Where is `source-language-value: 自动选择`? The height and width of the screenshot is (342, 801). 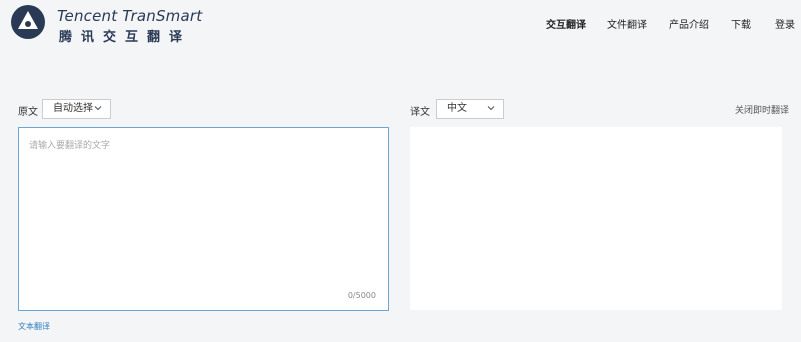 source-language-value: 自动选择 is located at coordinates (73, 108).